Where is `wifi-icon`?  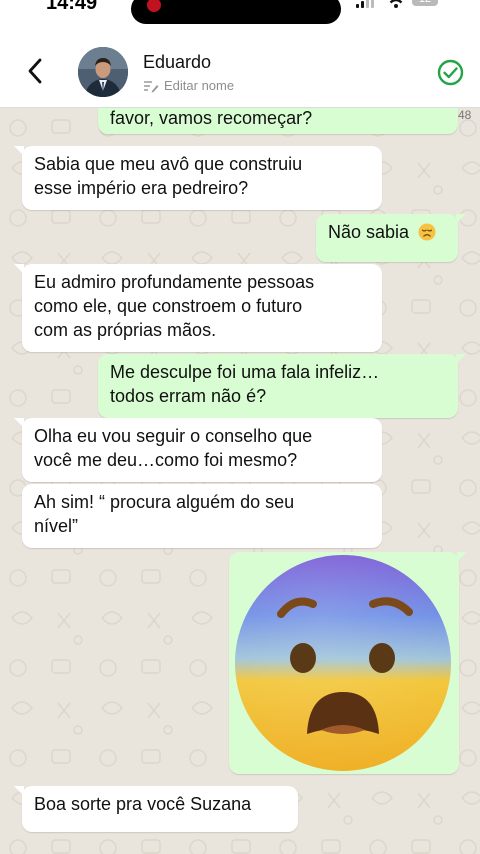
wifi-icon is located at coordinates (396, 4).